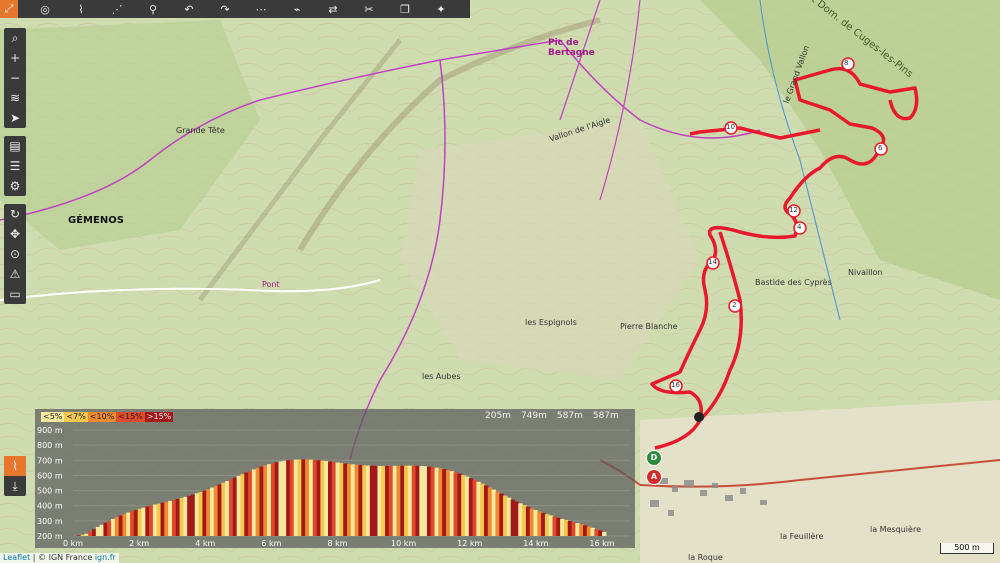 This screenshot has width=1000, height=563. Describe the element at coordinates (15, 118) in the screenshot. I see `locate-icon: ➤` at that location.